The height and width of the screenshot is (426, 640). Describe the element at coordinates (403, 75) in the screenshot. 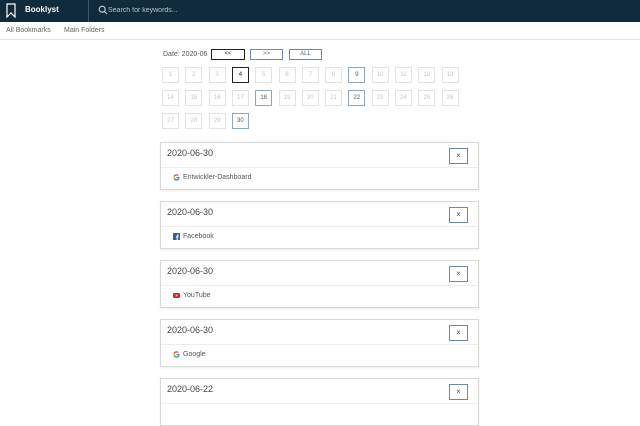

I see `day-11: 11` at that location.